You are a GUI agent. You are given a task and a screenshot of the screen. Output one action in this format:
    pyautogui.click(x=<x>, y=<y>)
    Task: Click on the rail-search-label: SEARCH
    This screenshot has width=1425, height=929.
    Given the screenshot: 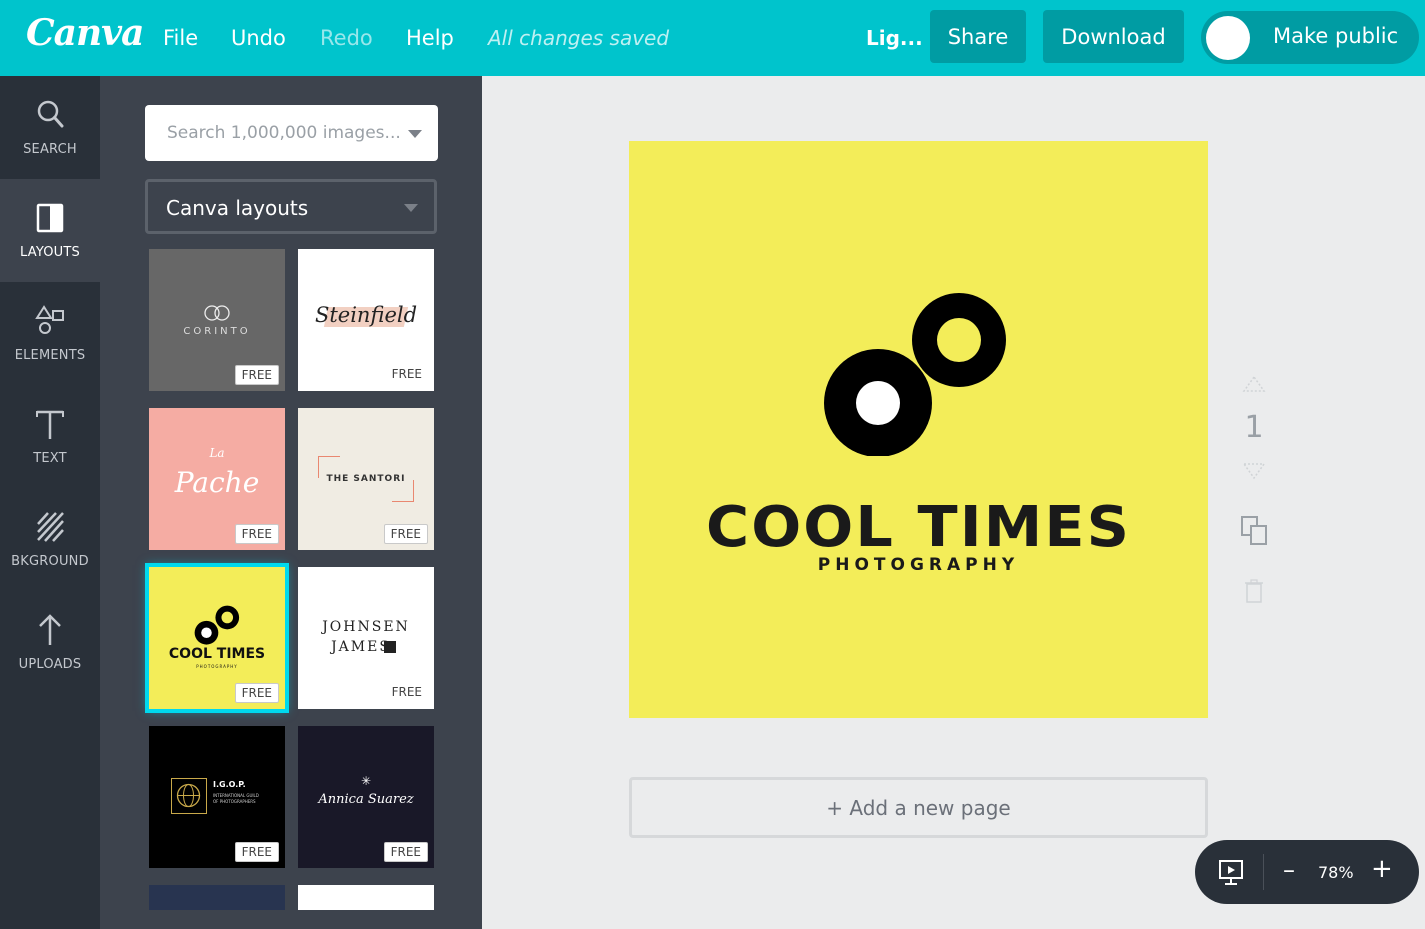 What is the action you would take?
    pyautogui.click(x=50, y=149)
    